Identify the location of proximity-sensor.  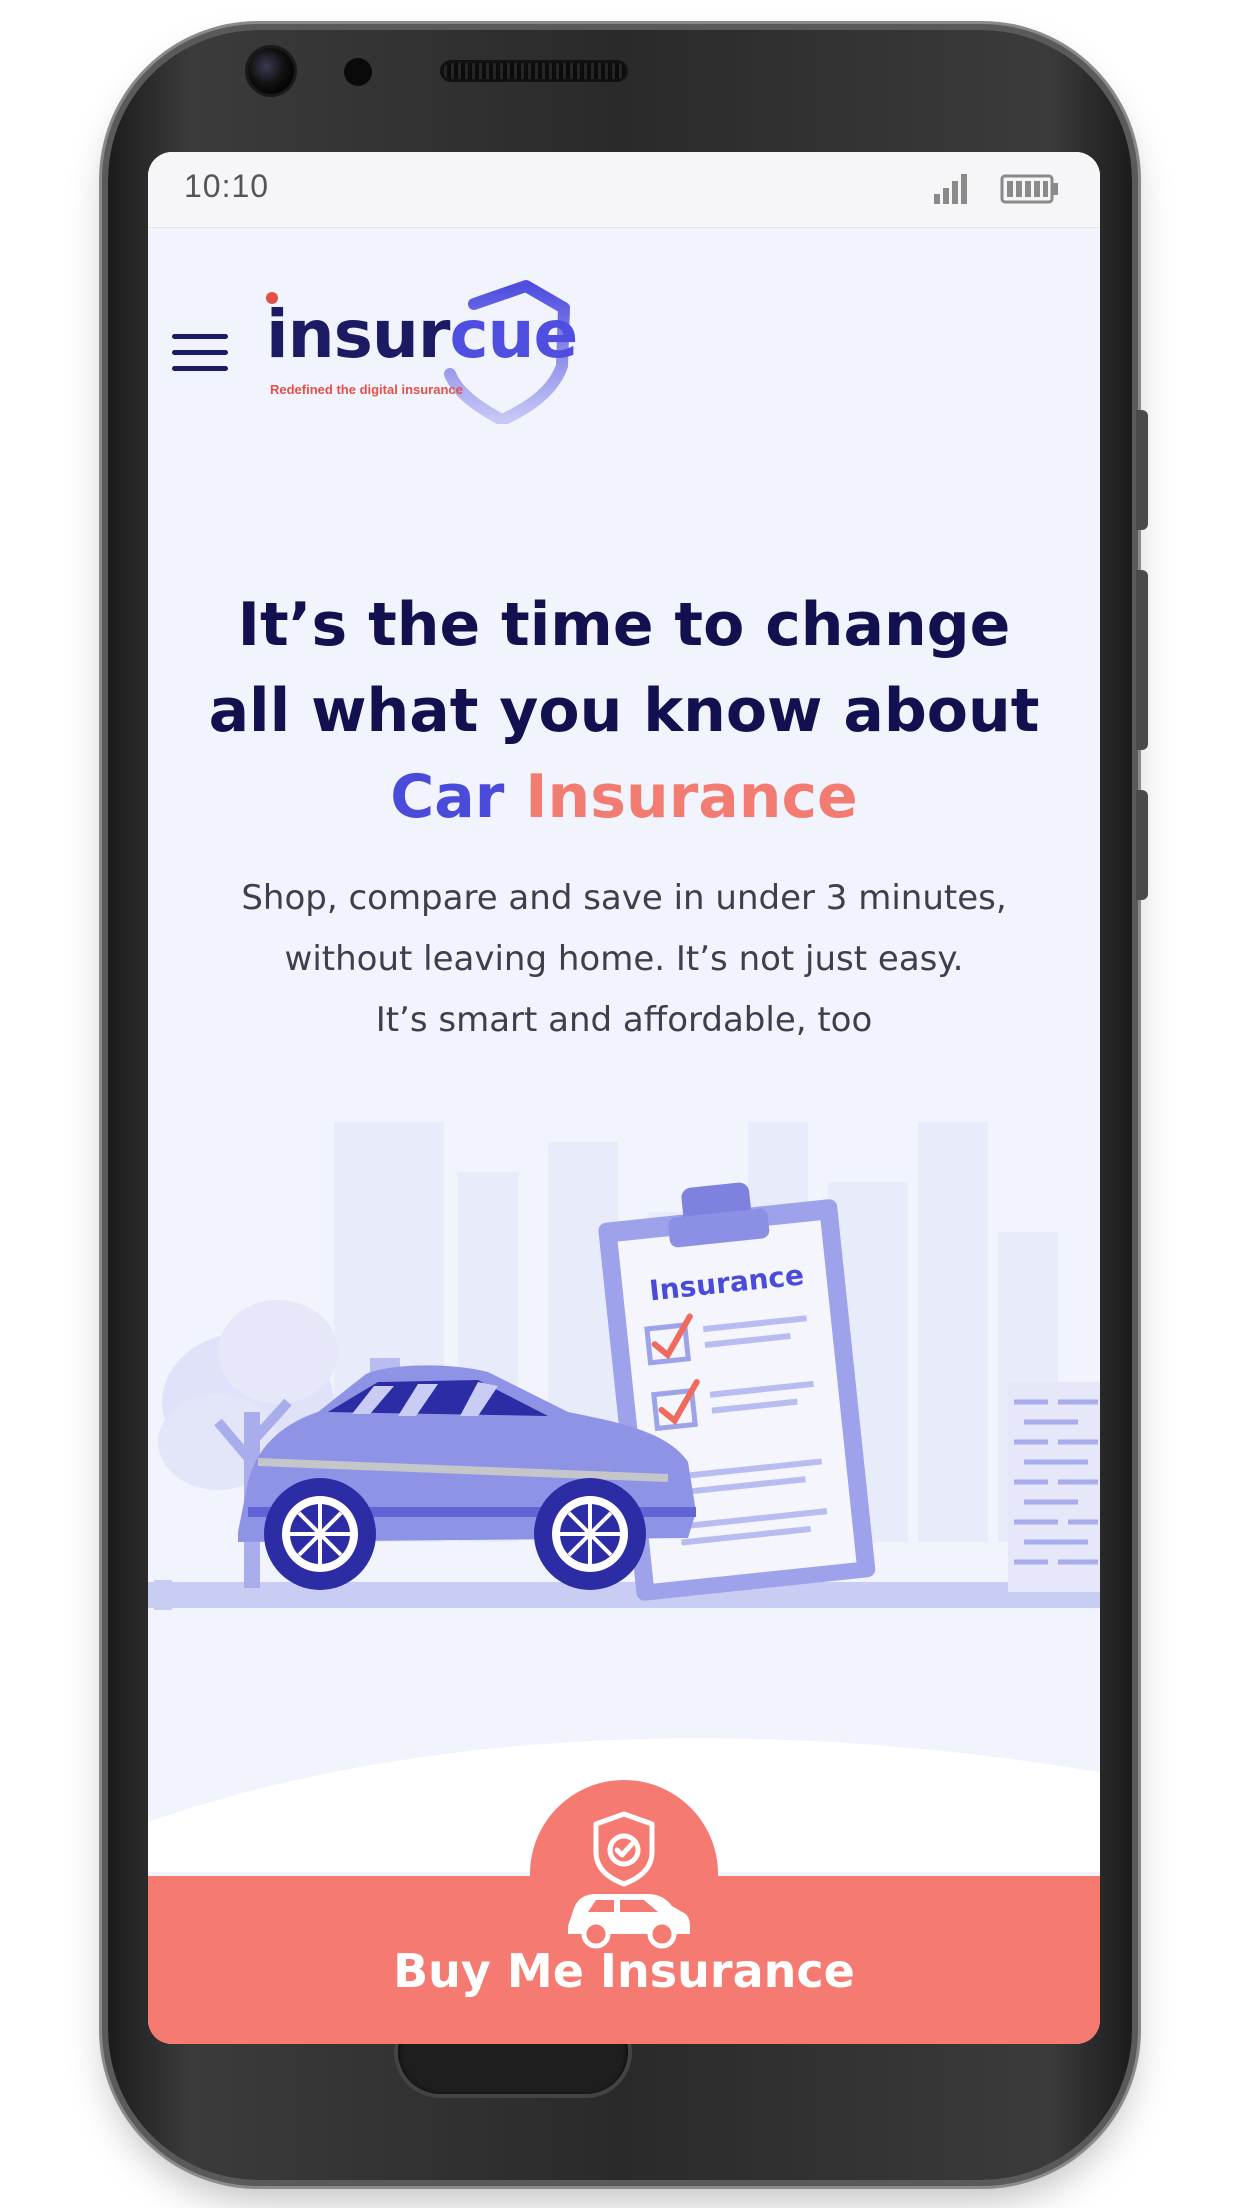
(358, 72).